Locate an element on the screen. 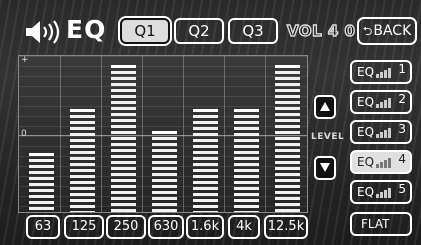 This screenshot has width=421, height=245. triangle-down-icon is located at coordinates (325, 167).